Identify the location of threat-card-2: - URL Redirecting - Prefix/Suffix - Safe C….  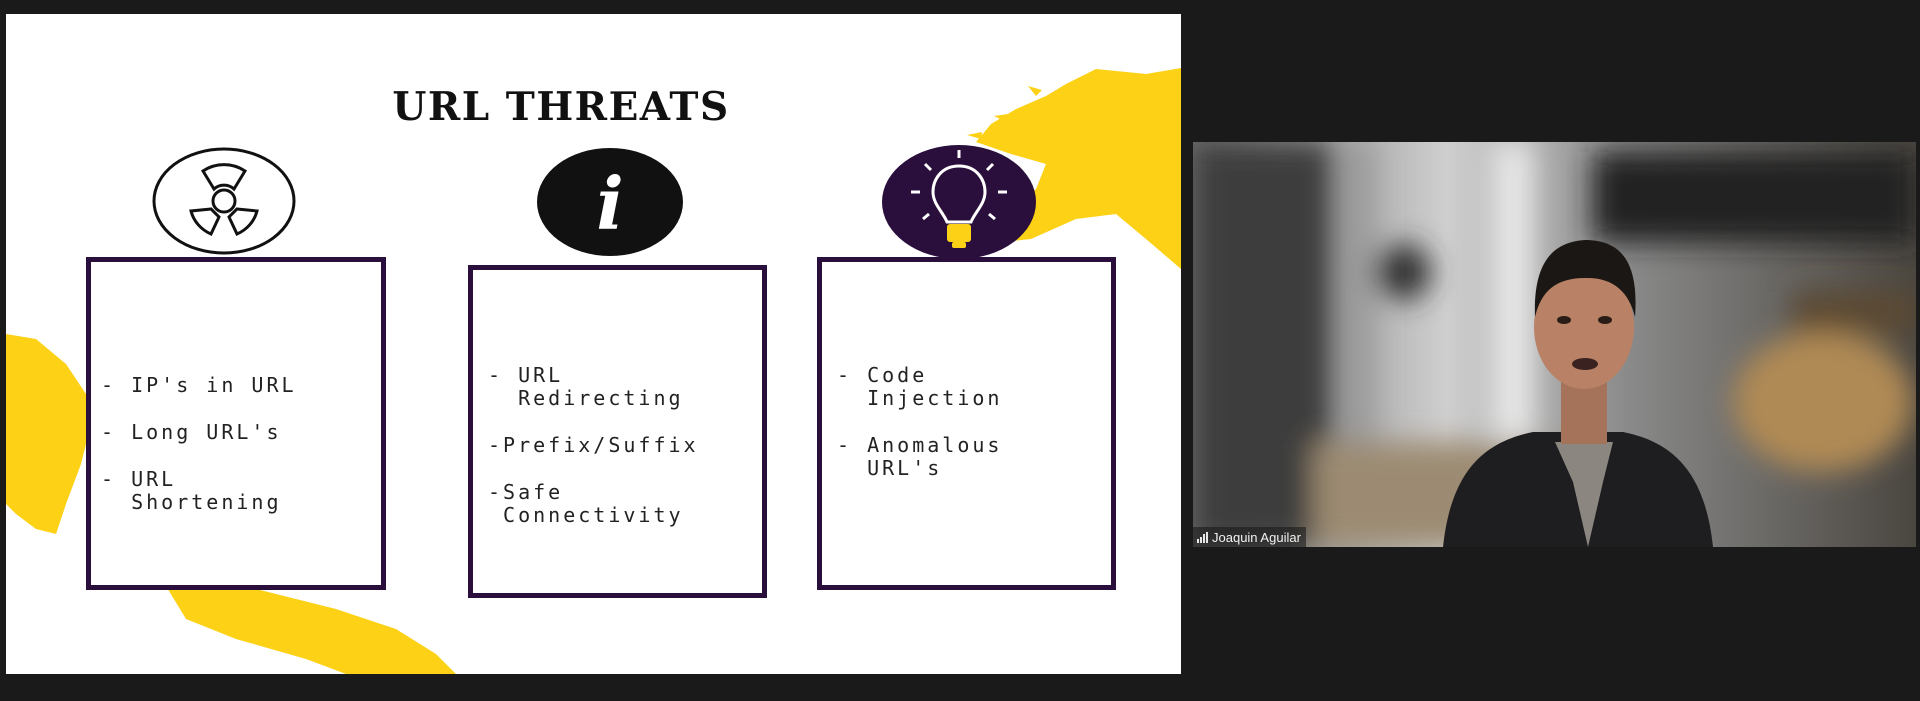
(617, 431).